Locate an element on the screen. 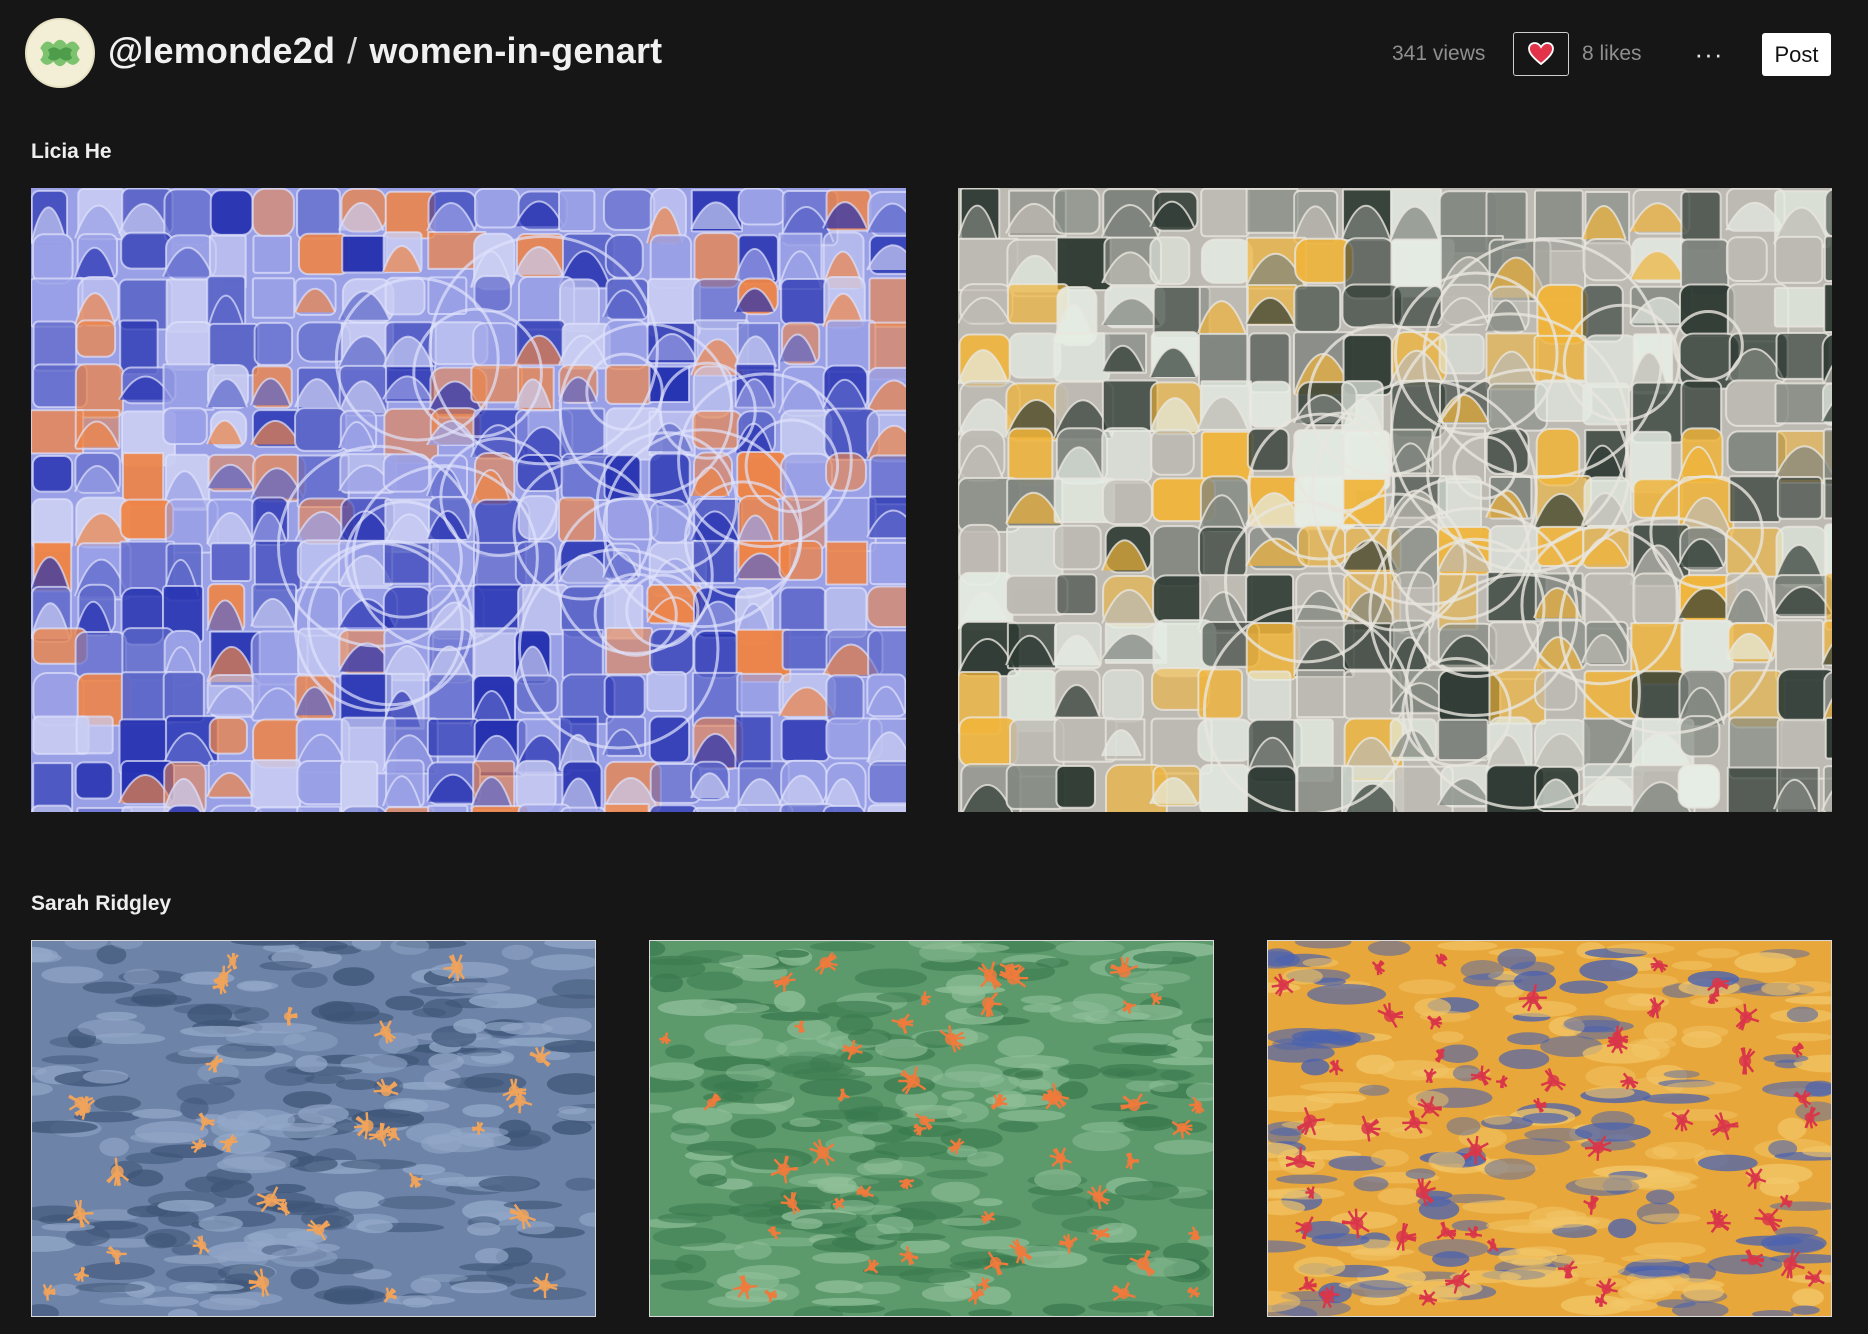 Image resolution: width=1868 pixels, height=1334 pixels. avatar-logo is located at coordinates (60, 53).